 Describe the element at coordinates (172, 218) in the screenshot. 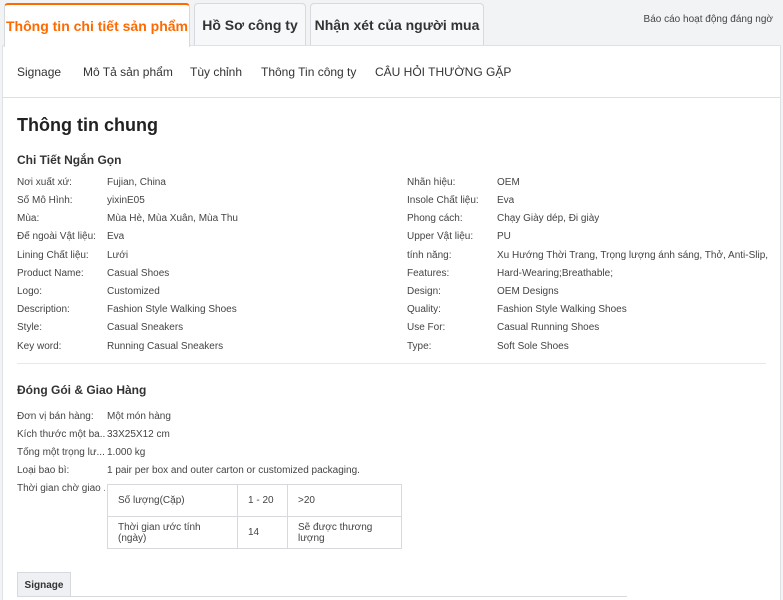

I see `spec-value: Mùa Hè, Mùa Xuân, Mùa Thu` at that location.